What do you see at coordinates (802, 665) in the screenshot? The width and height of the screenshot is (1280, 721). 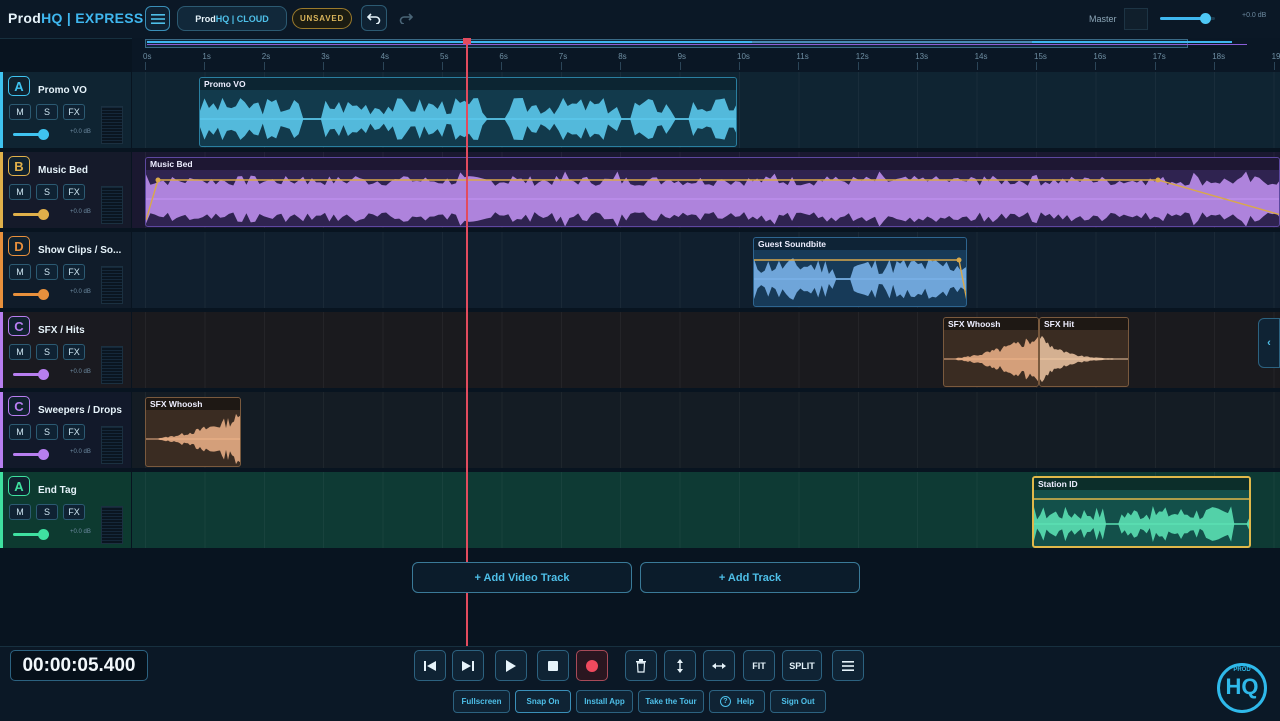 I see `split-button: SPLIT` at bounding box center [802, 665].